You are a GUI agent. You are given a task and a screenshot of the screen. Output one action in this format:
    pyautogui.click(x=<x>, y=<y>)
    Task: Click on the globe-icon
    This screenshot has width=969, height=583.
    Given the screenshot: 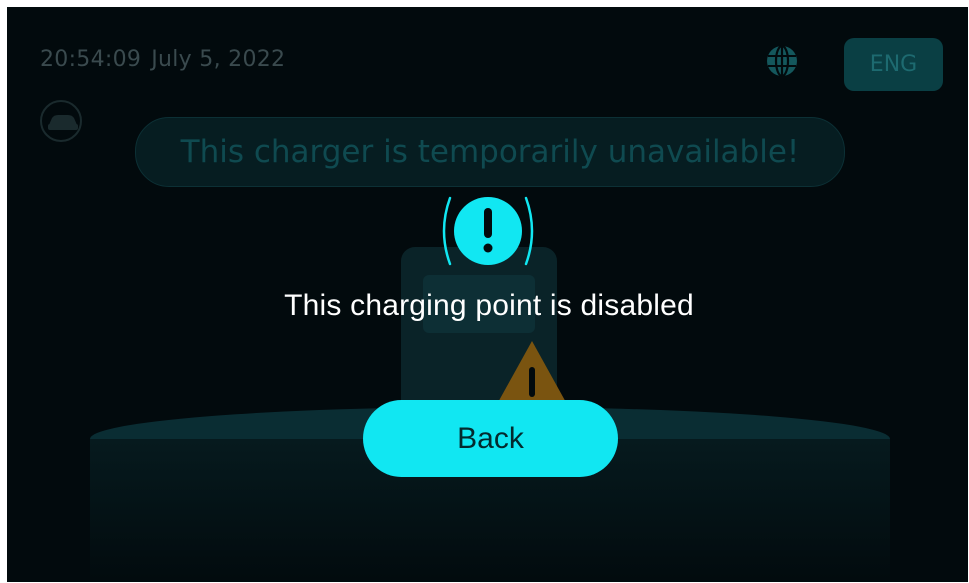 What is the action you would take?
    pyautogui.click(x=782, y=61)
    